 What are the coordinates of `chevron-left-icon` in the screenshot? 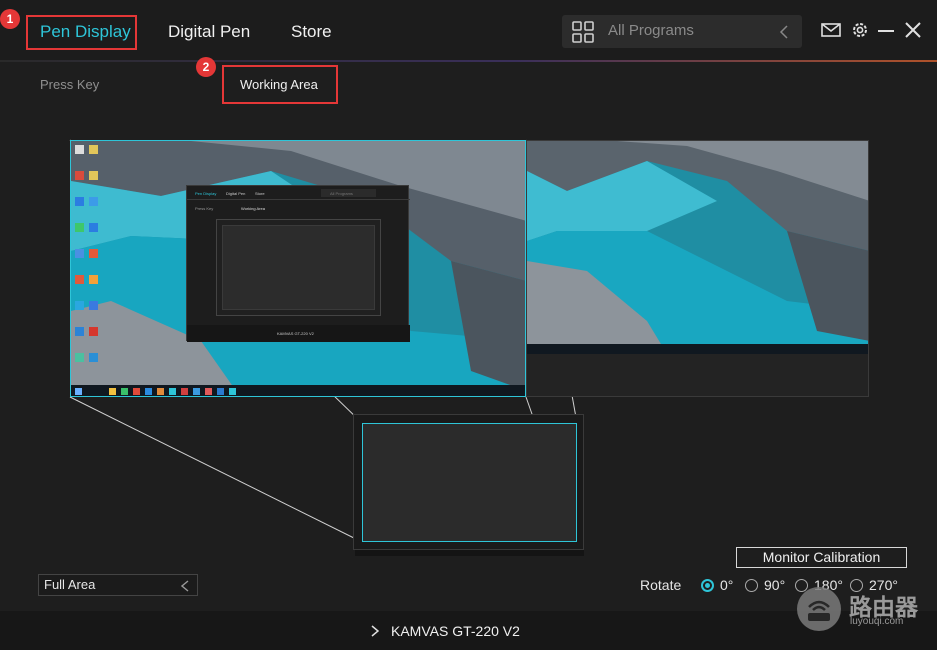 It's located at (185, 586).